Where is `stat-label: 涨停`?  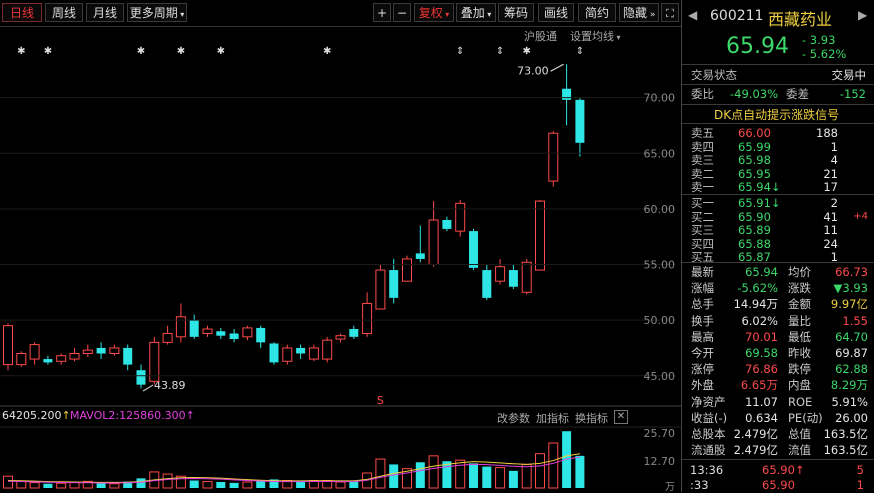 stat-label: 涨停 is located at coordinates (702, 369).